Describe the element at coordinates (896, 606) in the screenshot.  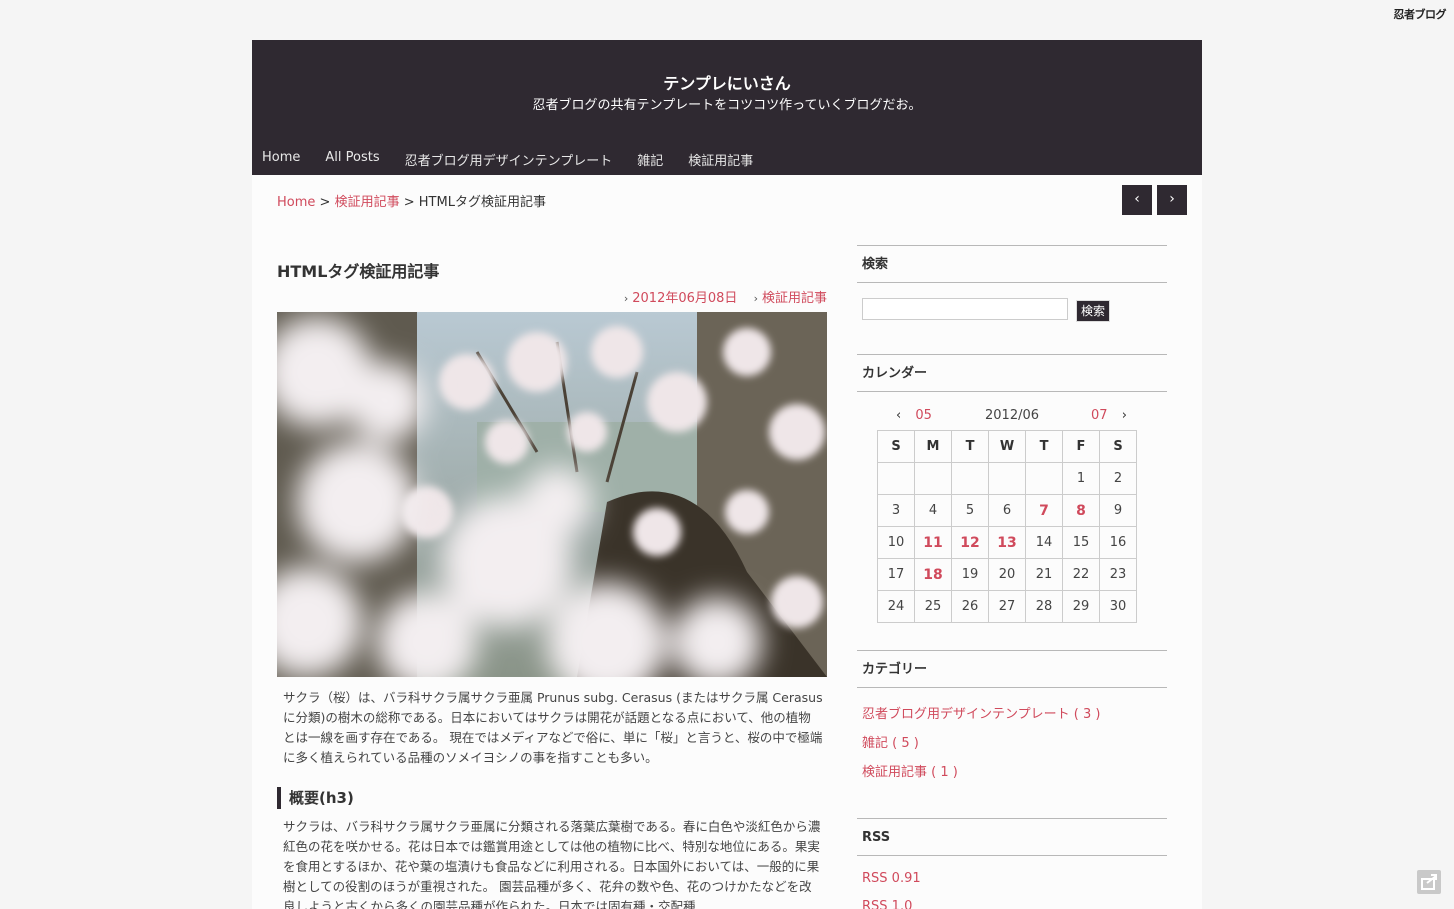
I see `calendar-day: 24` at that location.